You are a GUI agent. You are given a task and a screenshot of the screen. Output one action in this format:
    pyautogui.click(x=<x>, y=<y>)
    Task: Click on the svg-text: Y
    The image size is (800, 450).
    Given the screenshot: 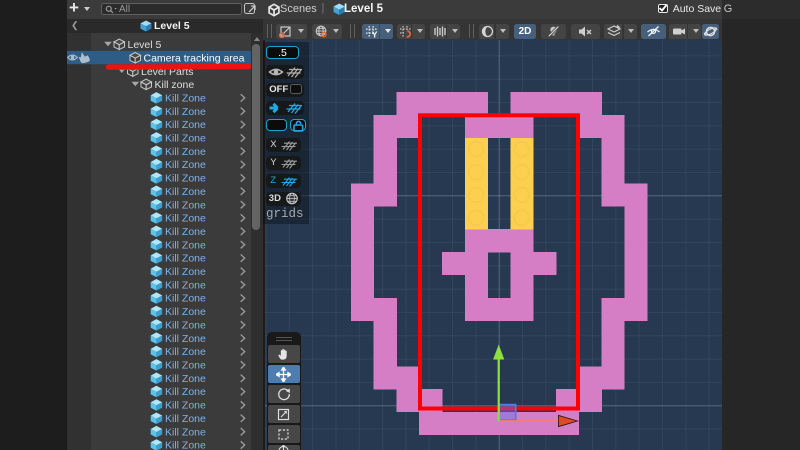 What is the action you would take?
    pyautogui.click(x=375, y=33)
    